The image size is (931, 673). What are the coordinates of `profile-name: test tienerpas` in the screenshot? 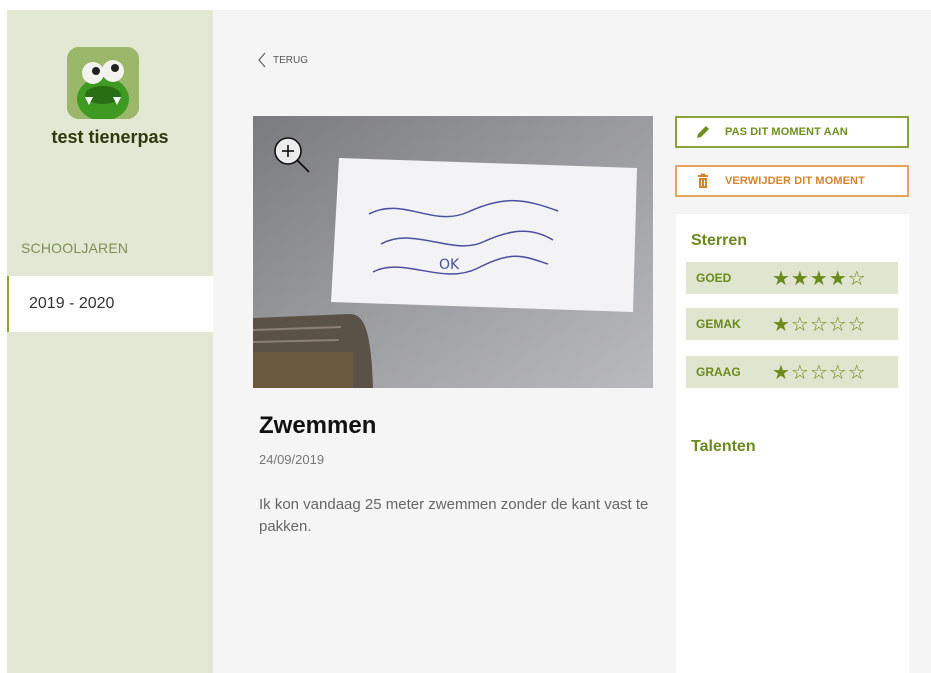 It's located at (110, 137).